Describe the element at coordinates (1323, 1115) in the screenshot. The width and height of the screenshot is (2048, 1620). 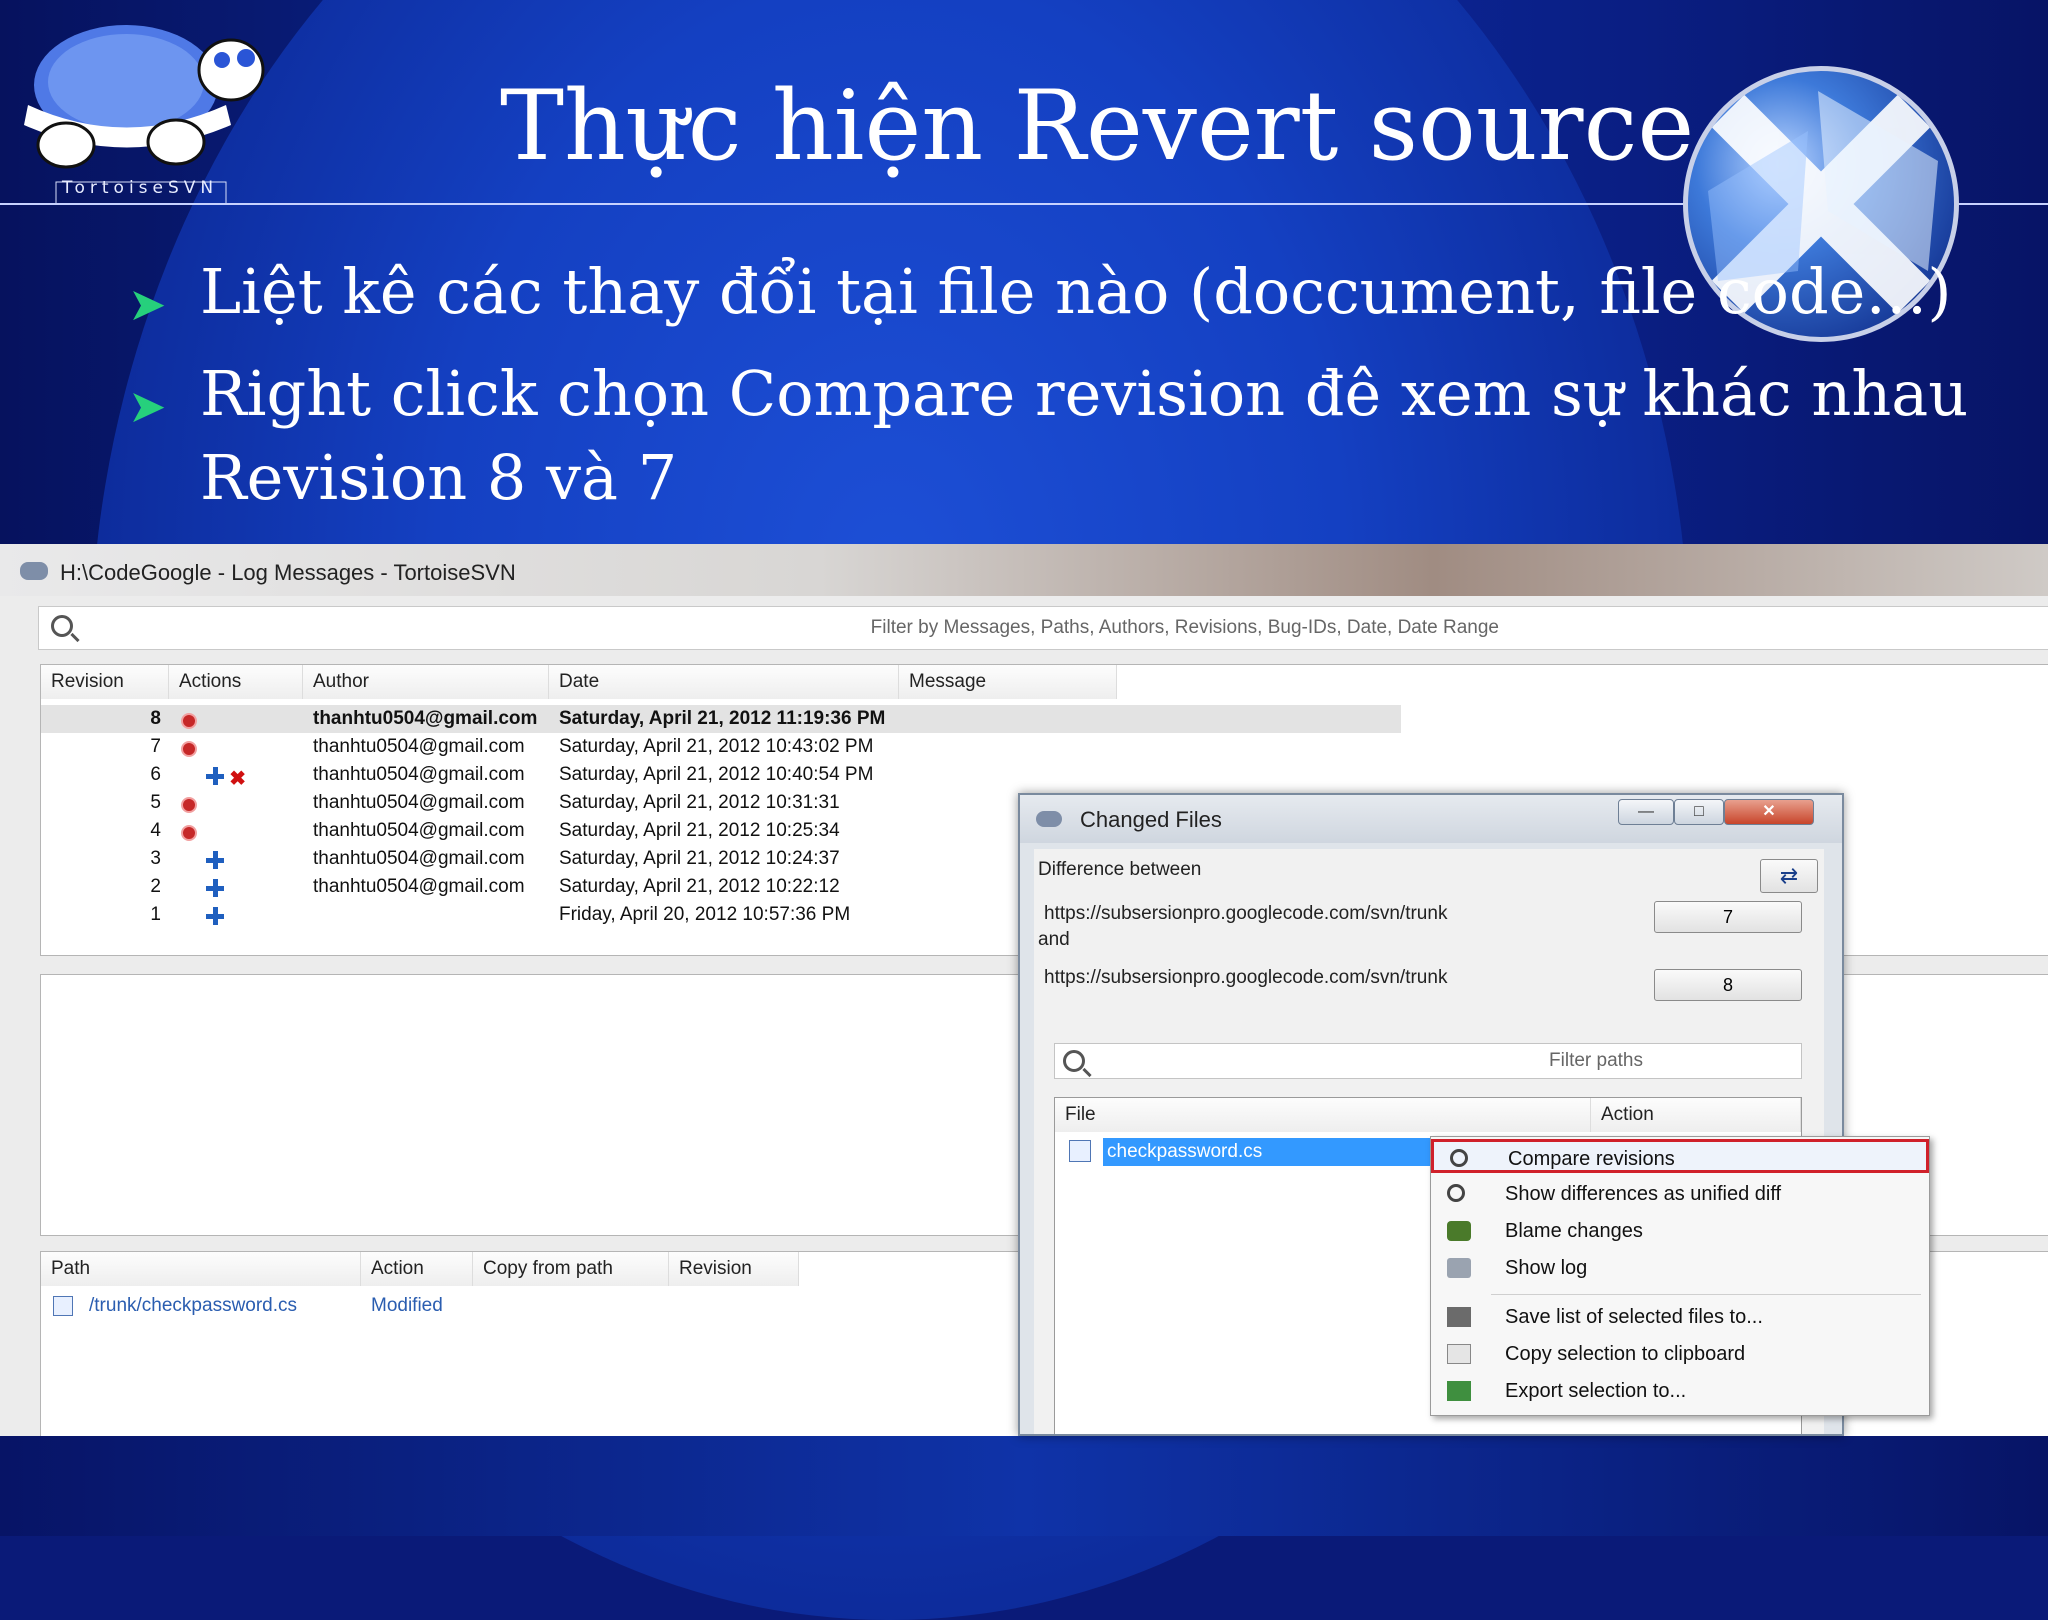
I see `column-header-file: File` at that location.